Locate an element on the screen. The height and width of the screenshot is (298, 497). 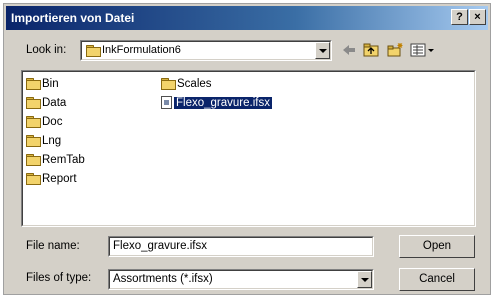
files-of-type-select: Assortments (*.ifsx) is located at coordinates (241, 279).